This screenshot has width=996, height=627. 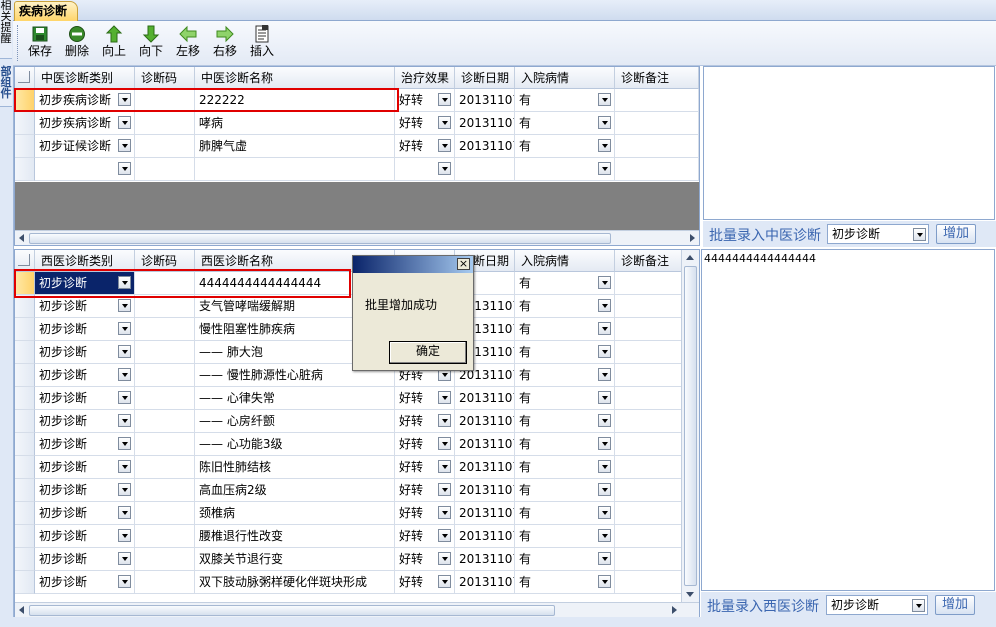 What do you see at coordinates (40, 43) in the screenshot?
I see `save-button: 保存` at bounding box center [40, 43].